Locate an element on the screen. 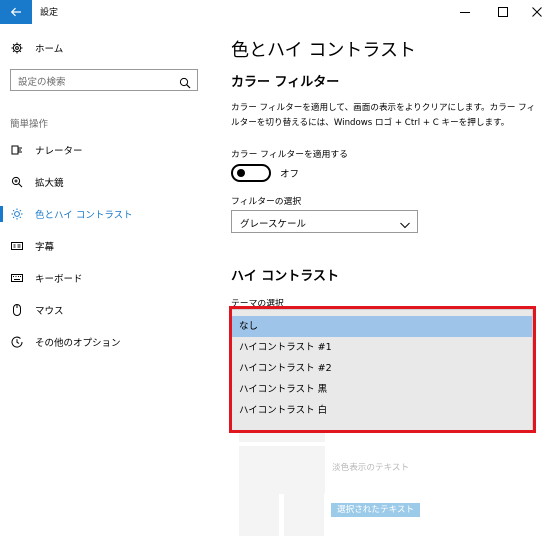  filter-select-value: グレースケール is located at coordinates (273, 224).